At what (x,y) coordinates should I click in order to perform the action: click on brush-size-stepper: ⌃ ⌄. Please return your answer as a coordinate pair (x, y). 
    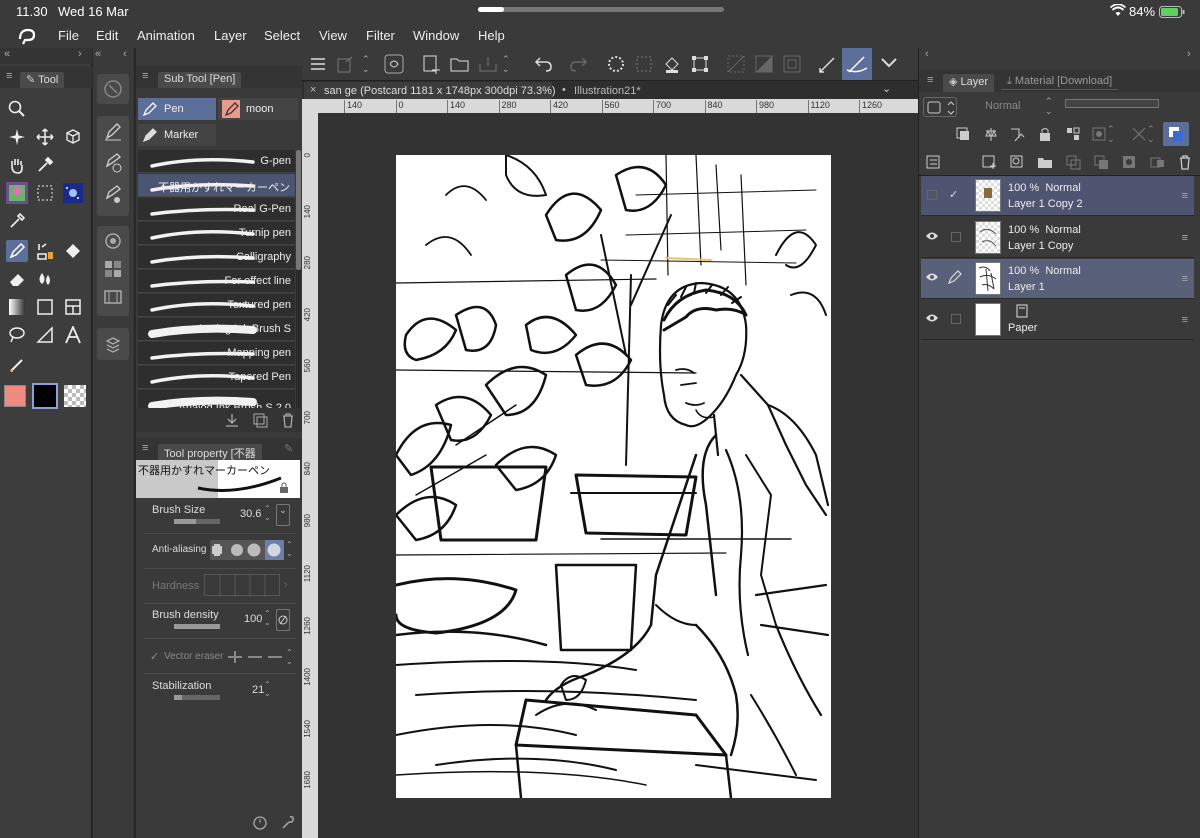
    Looking at the image, I should click on (267, 513).